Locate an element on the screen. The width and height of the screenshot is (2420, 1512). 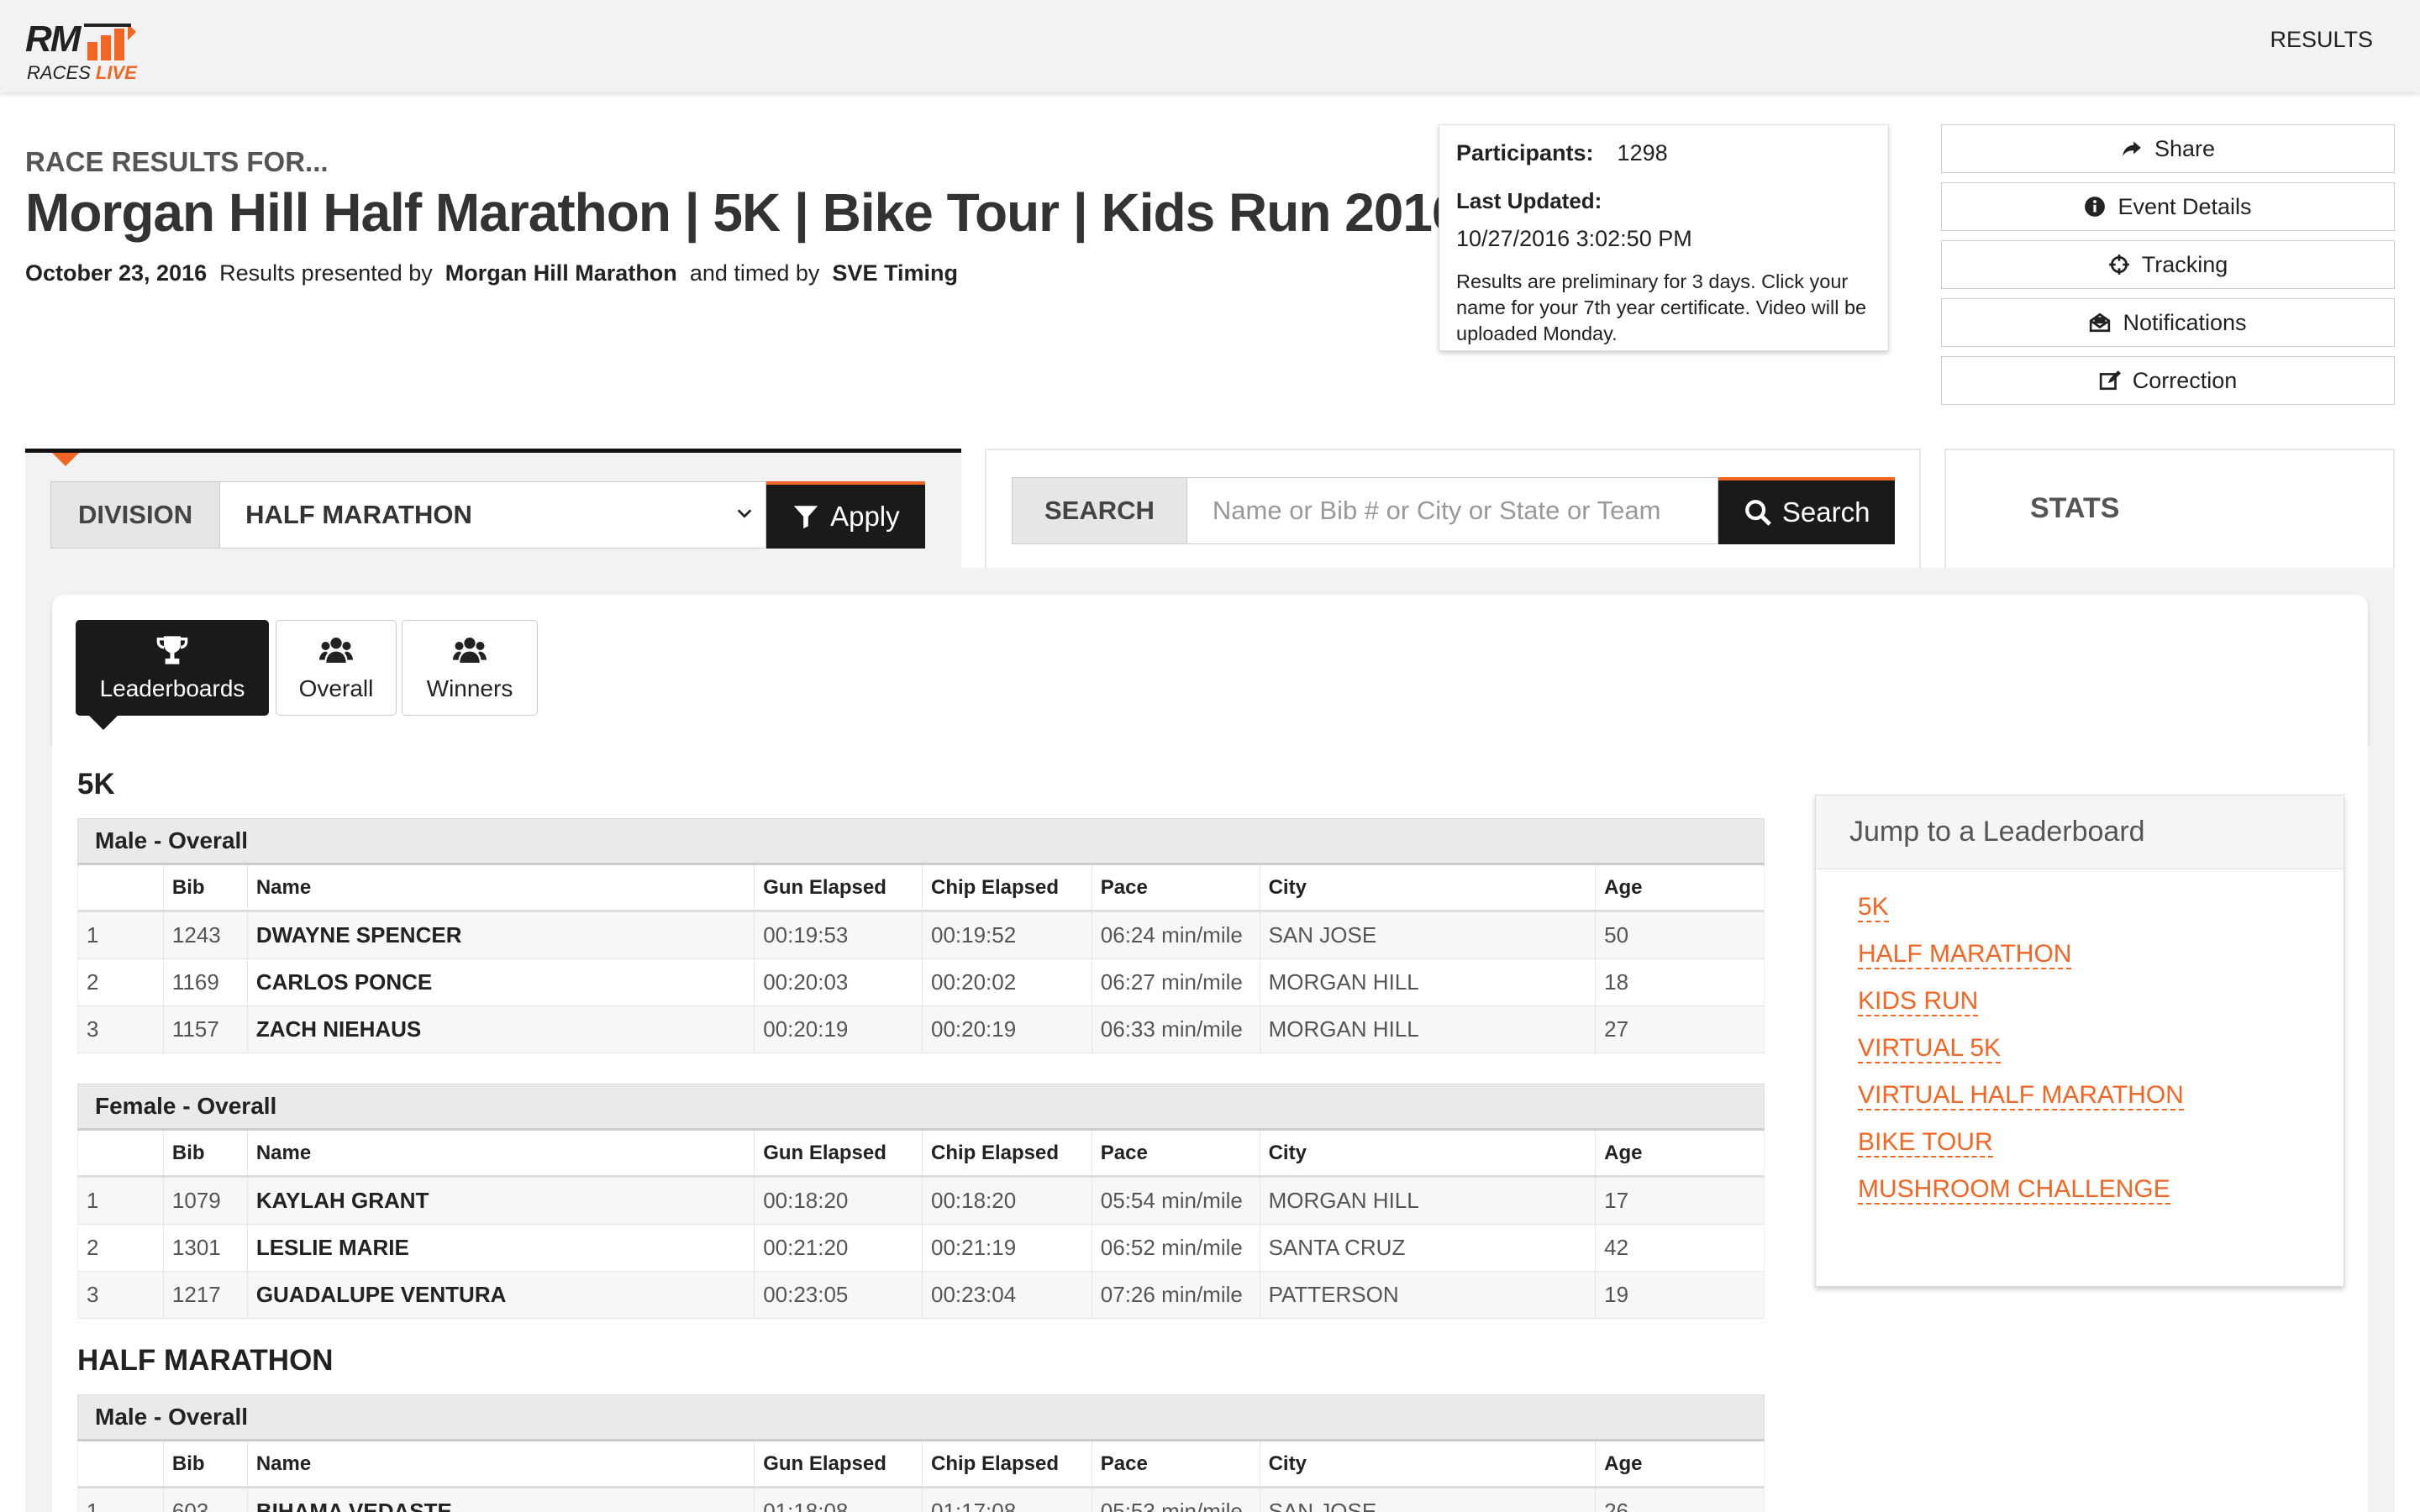
raceslive-logo: RM RACES LIVE is located at coordinates (96, 48).